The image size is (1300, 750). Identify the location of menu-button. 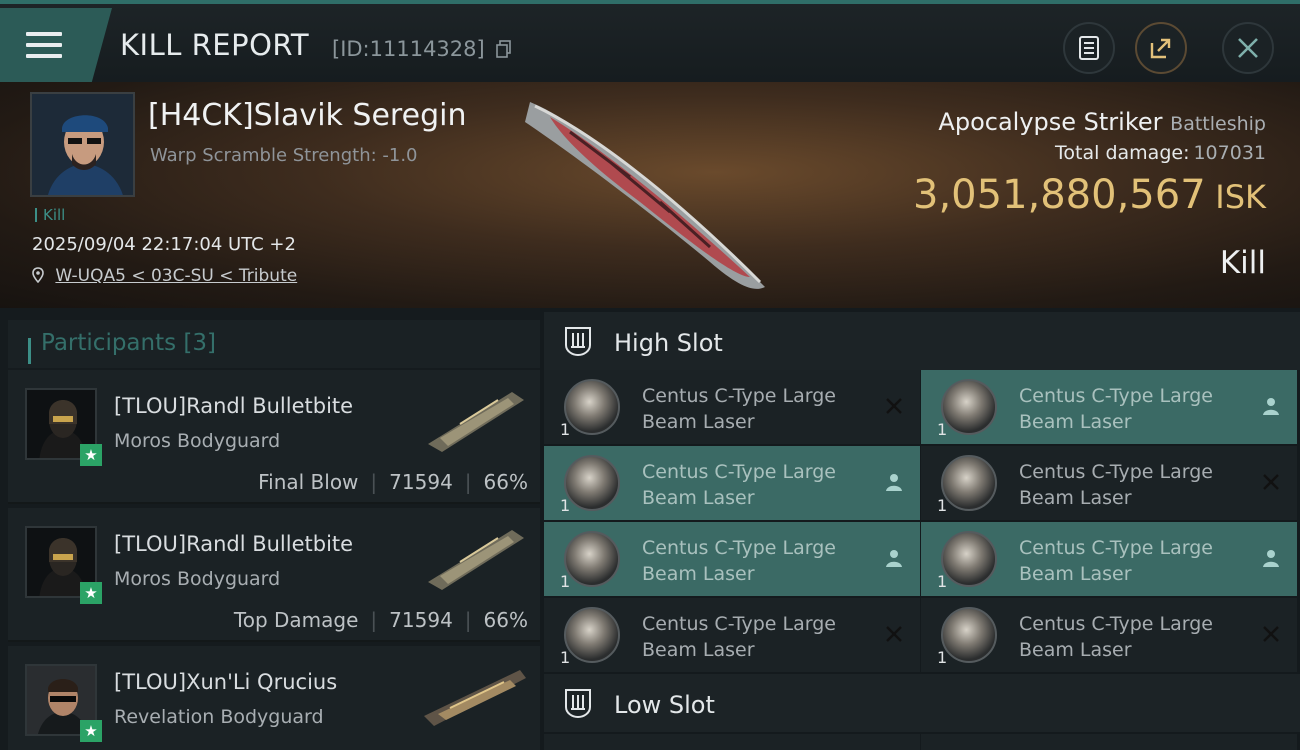
(56, 45).